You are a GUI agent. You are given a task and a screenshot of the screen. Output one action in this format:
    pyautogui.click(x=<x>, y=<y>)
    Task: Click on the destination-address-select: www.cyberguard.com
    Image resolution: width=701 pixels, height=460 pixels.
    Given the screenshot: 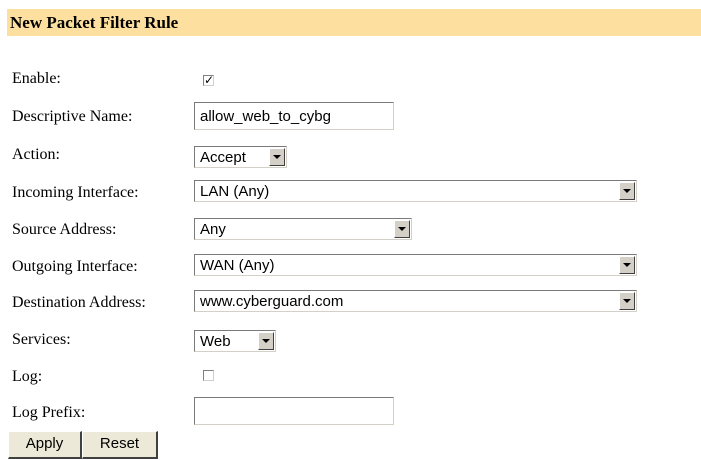 What is the action you would take?
    pyautogui.click(x=415, y=301)
    